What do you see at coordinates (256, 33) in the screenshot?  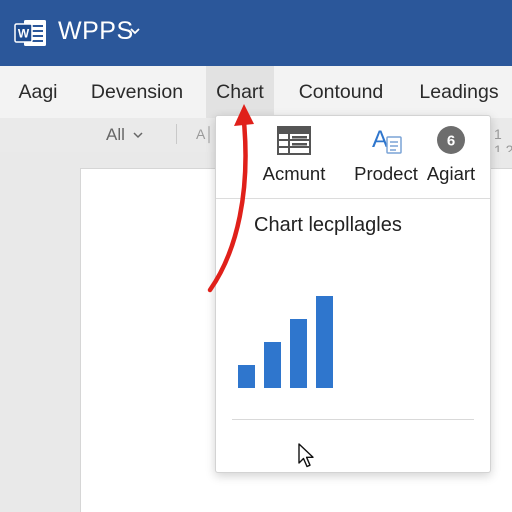 I see `title-bar: W WPPS` at bounding box center [256, 33].